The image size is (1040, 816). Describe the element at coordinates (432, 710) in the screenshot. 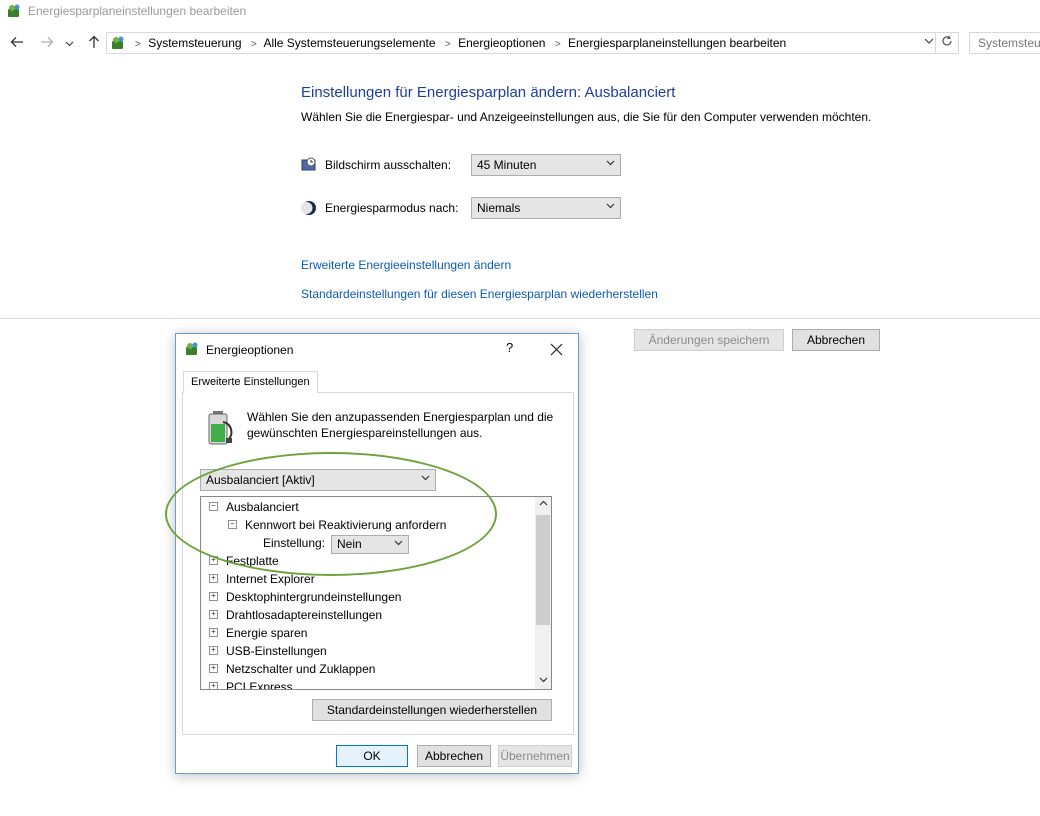

I see `restore-defaults-button: Standardeinstellungen wiederherstellen` at that location.